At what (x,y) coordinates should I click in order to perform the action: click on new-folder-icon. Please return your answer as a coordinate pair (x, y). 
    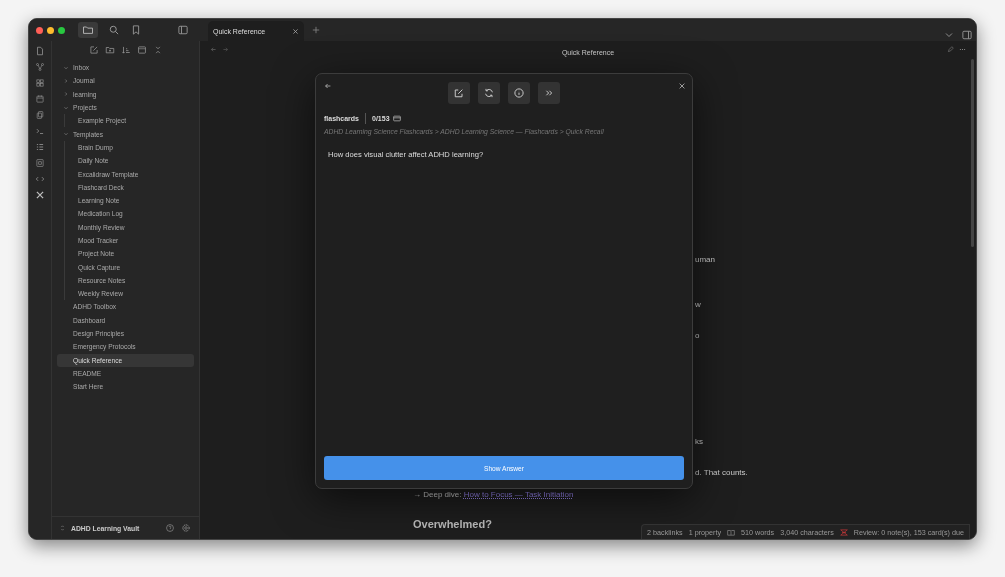
    Looking at the image, I should click on (109, 50).